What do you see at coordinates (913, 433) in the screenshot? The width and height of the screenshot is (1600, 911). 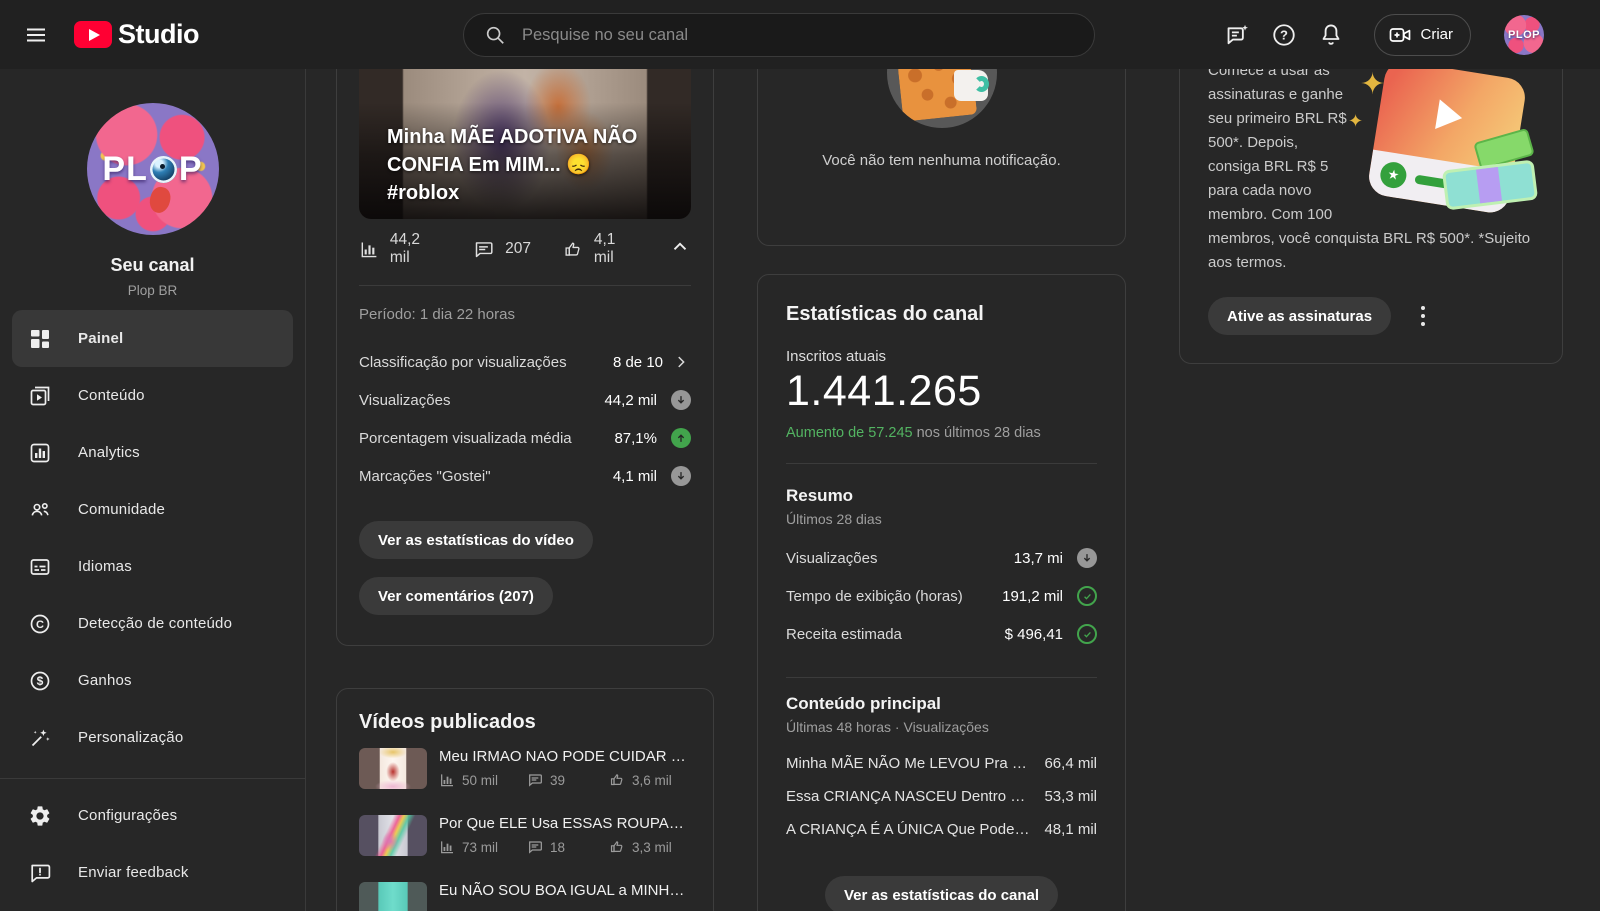 I see `subscribers-growth: Aumento de 57.245 nos últimos 28 dias` at bounding box center [913, 433].